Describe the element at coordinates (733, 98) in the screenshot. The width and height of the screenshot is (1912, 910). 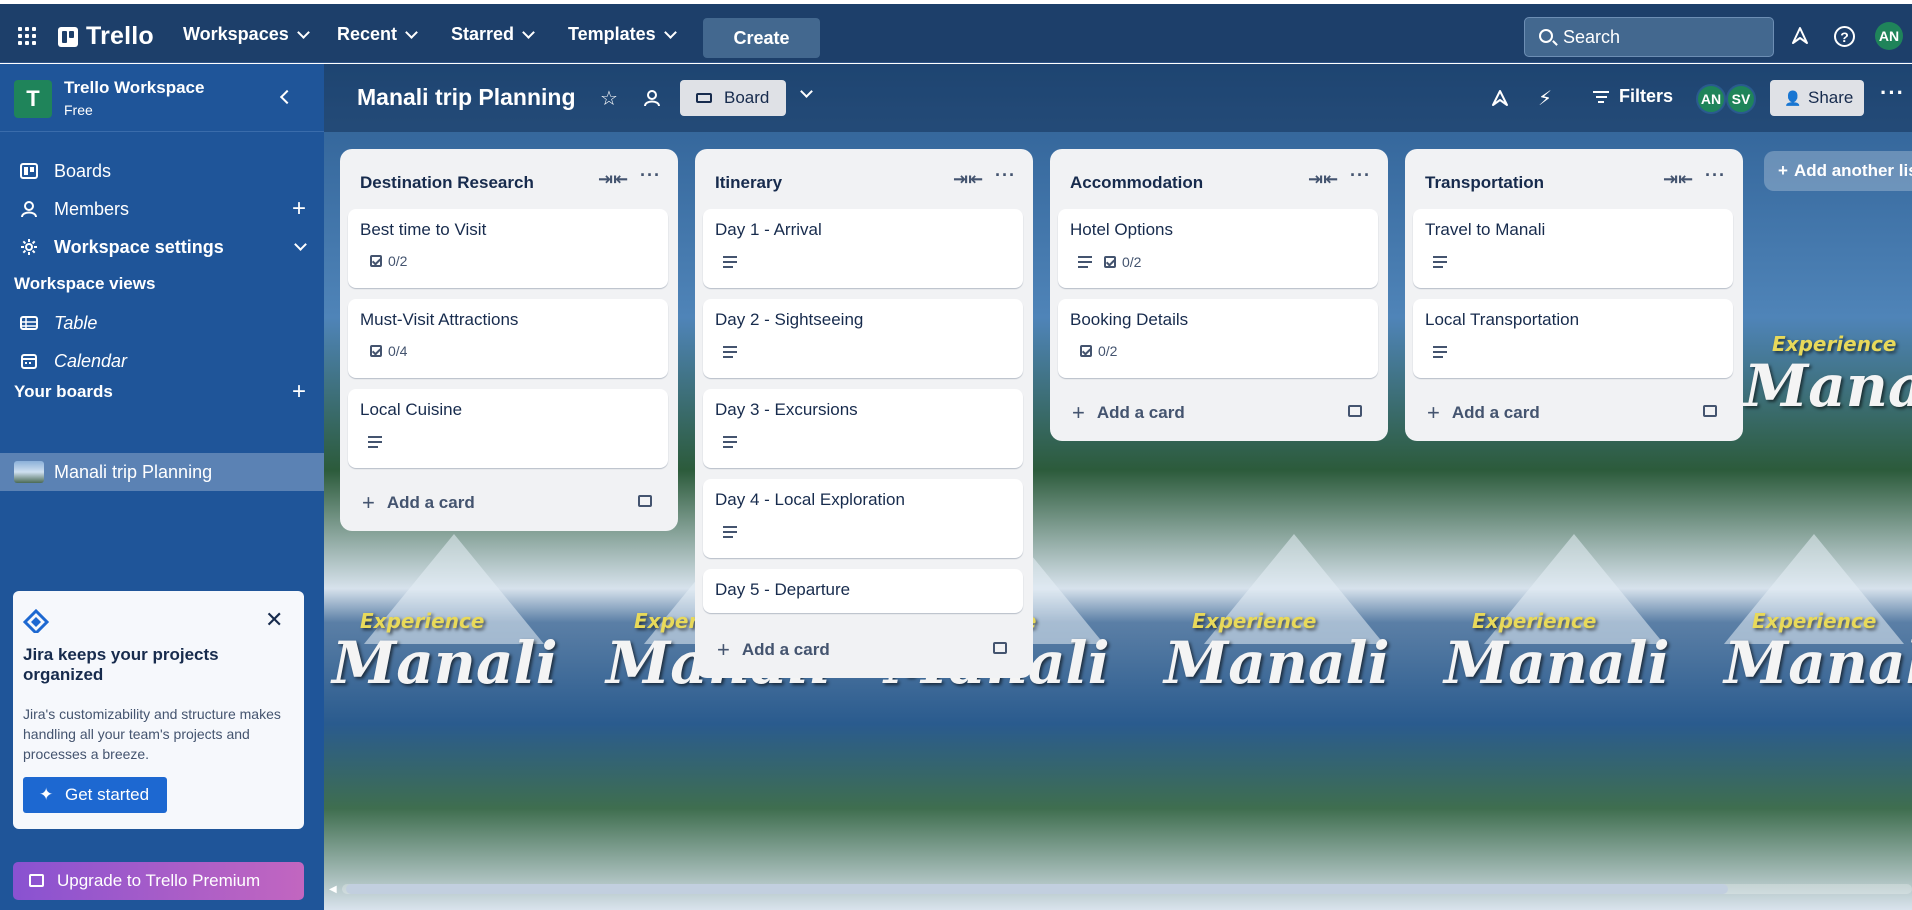
I see `board-view-button: Board` at that location.